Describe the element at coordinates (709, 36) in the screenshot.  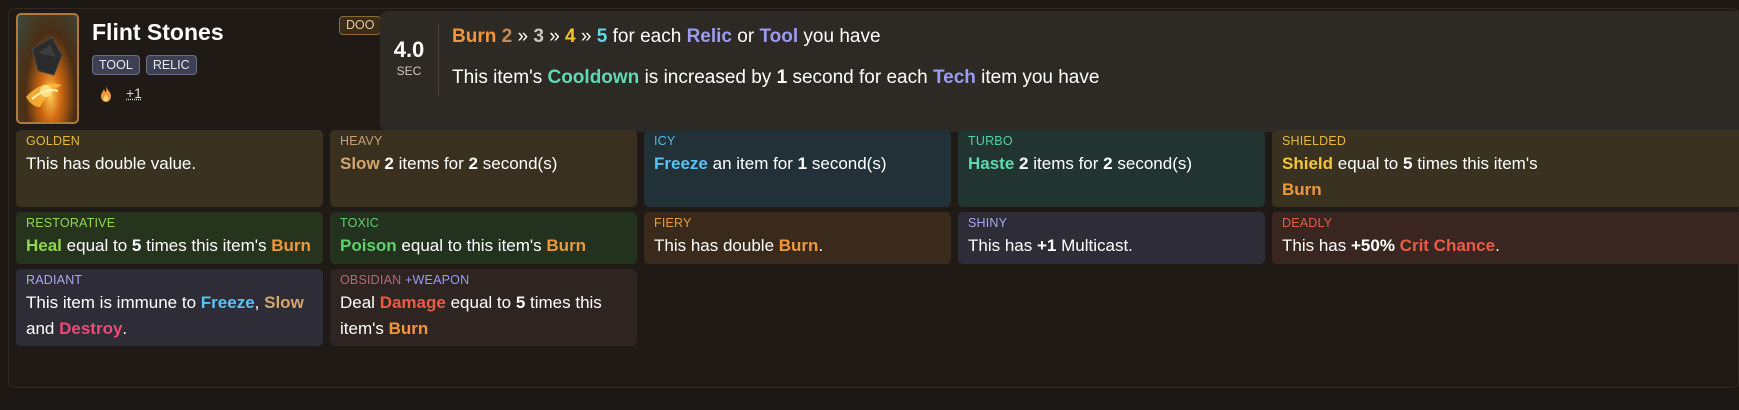
I see `keyword-relic: Relic` at that location.